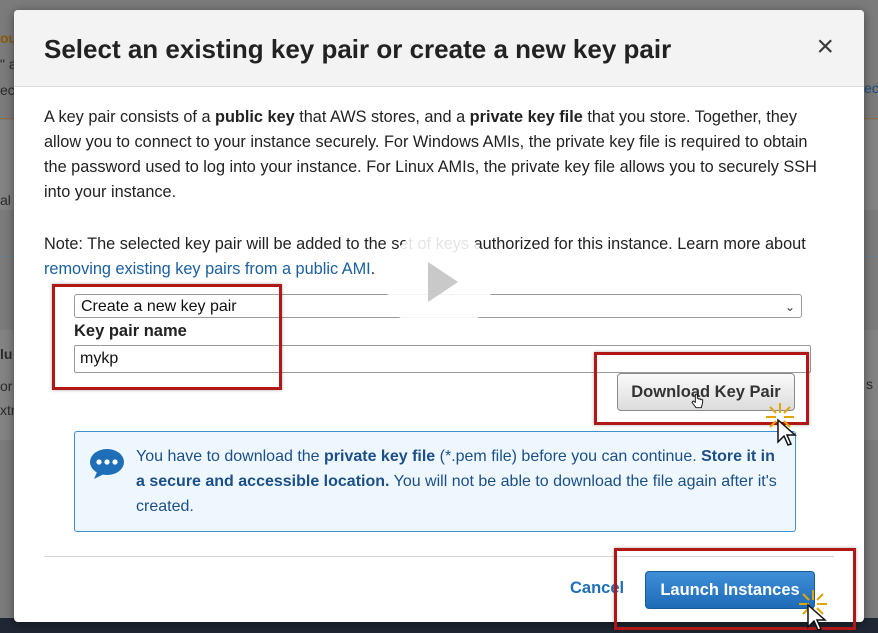 This screenshot has width=878, height=633. What do you see at coordinates (6, 386) in the screenshot?
I see `background-text: or` at bounding box center [6, 386].